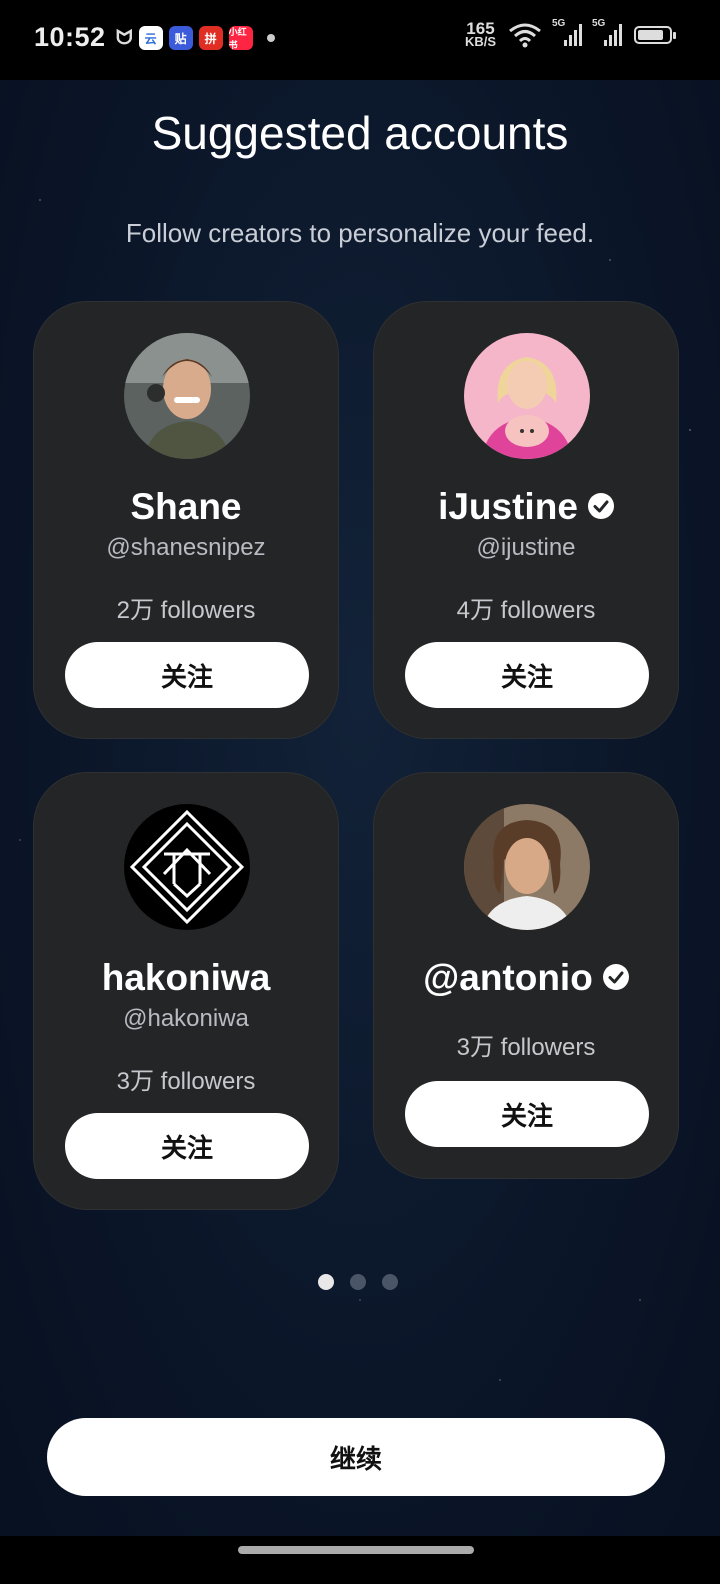 The image size is (720, 1584). I want to click on signal-strength-icon-2: 5G, so click(607, 32).